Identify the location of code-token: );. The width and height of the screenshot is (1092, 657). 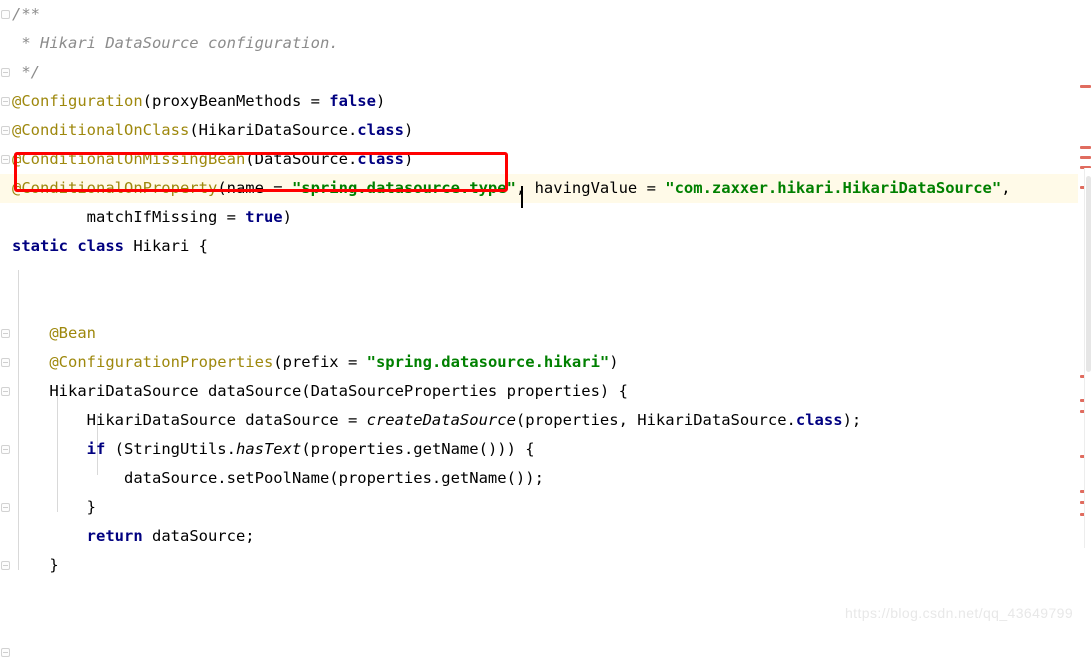
(852, 420).